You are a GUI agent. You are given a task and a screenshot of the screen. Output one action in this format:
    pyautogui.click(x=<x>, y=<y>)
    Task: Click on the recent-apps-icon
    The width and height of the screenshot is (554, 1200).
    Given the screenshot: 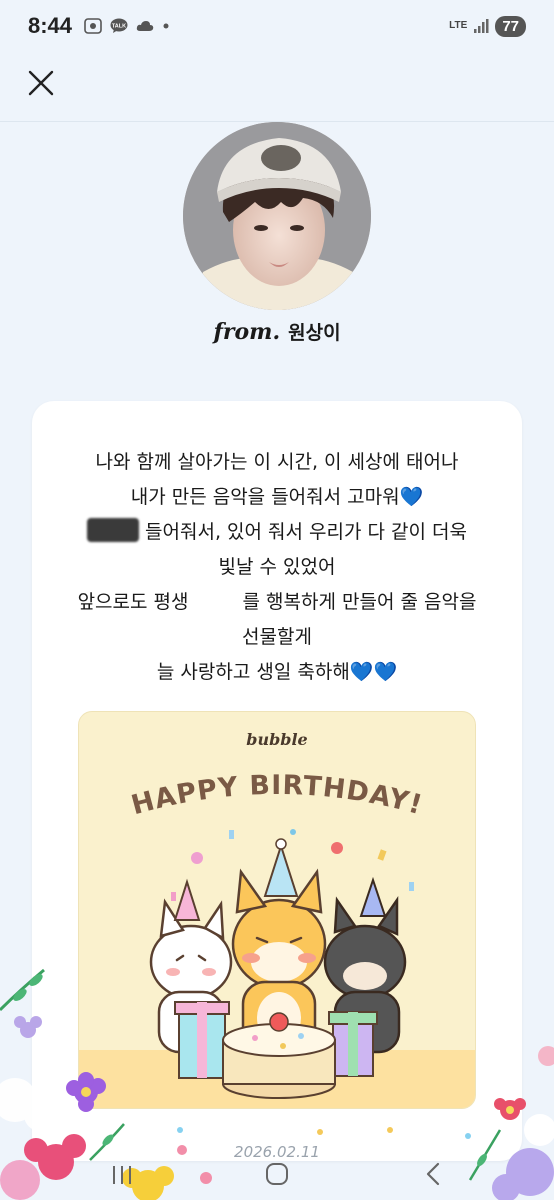 What is the action you would take?
    pyautogui.click(x=122, y=1174)
    